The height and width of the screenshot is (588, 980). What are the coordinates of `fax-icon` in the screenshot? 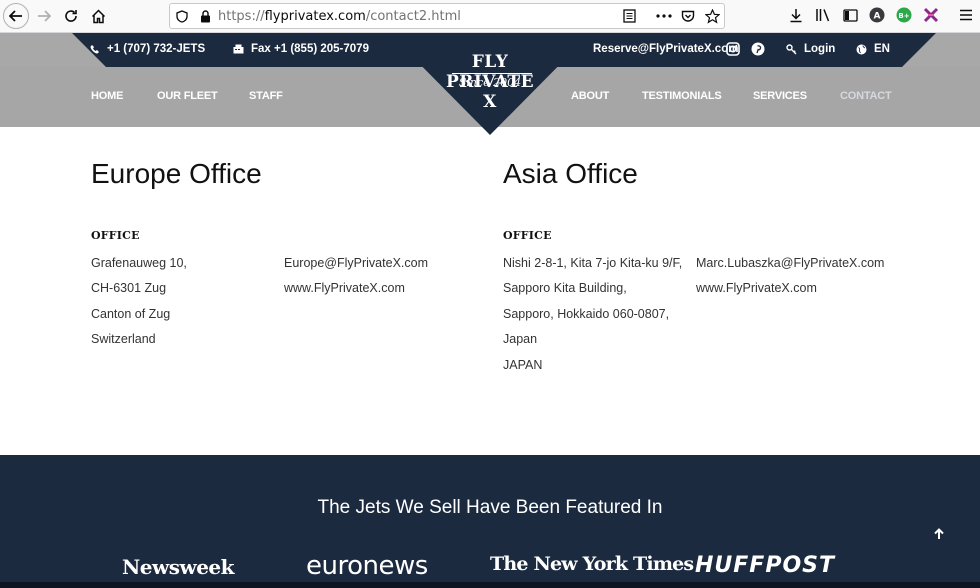 It's located at (238, 49).